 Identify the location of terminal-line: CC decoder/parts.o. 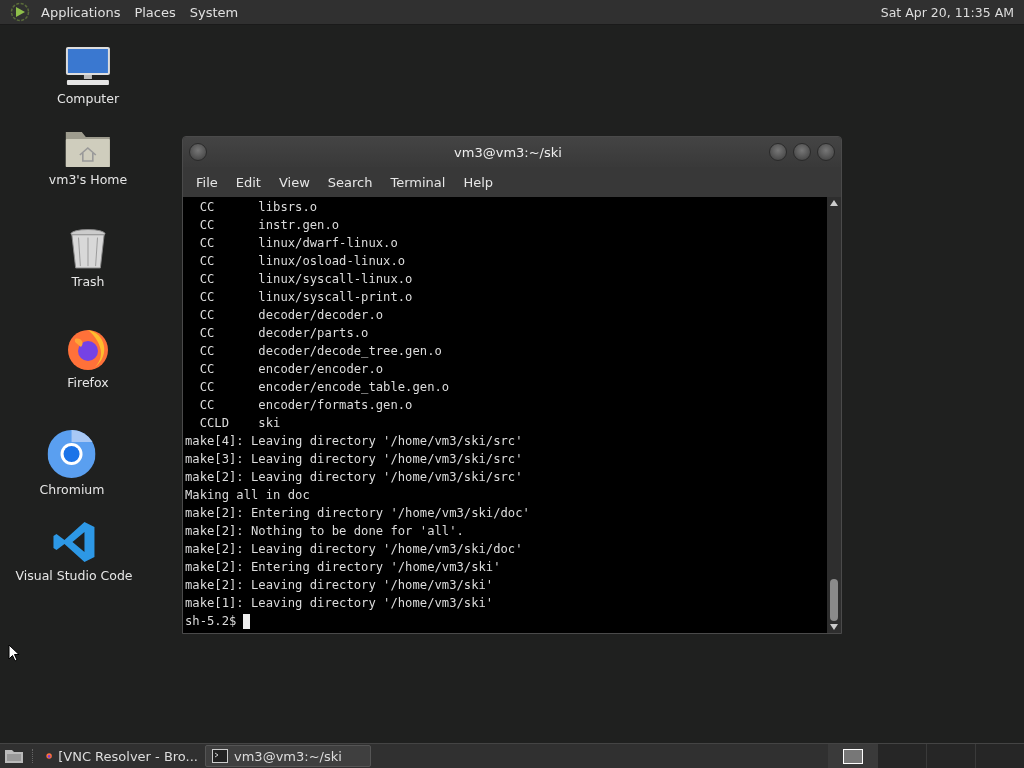
(284, 333).